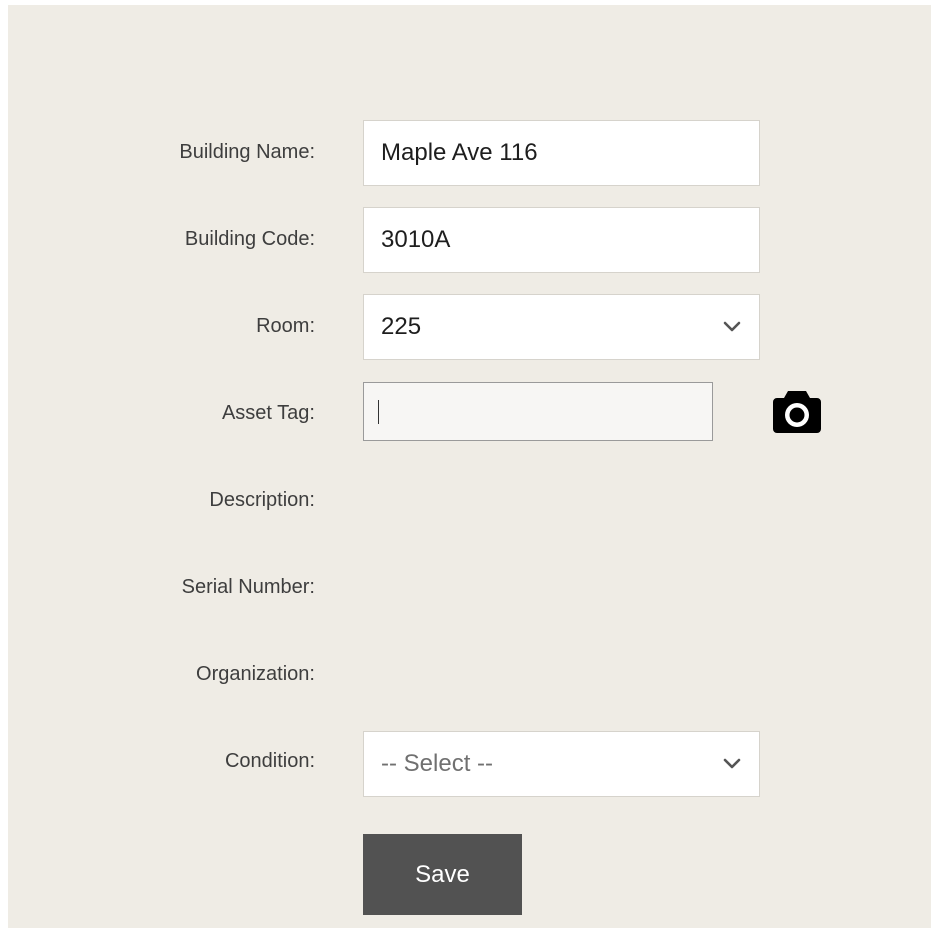 This screenshot has height=928, width=931. Describe the element at coordinates (797, 411) in the screenshot. I see `camera-icon` at that location.